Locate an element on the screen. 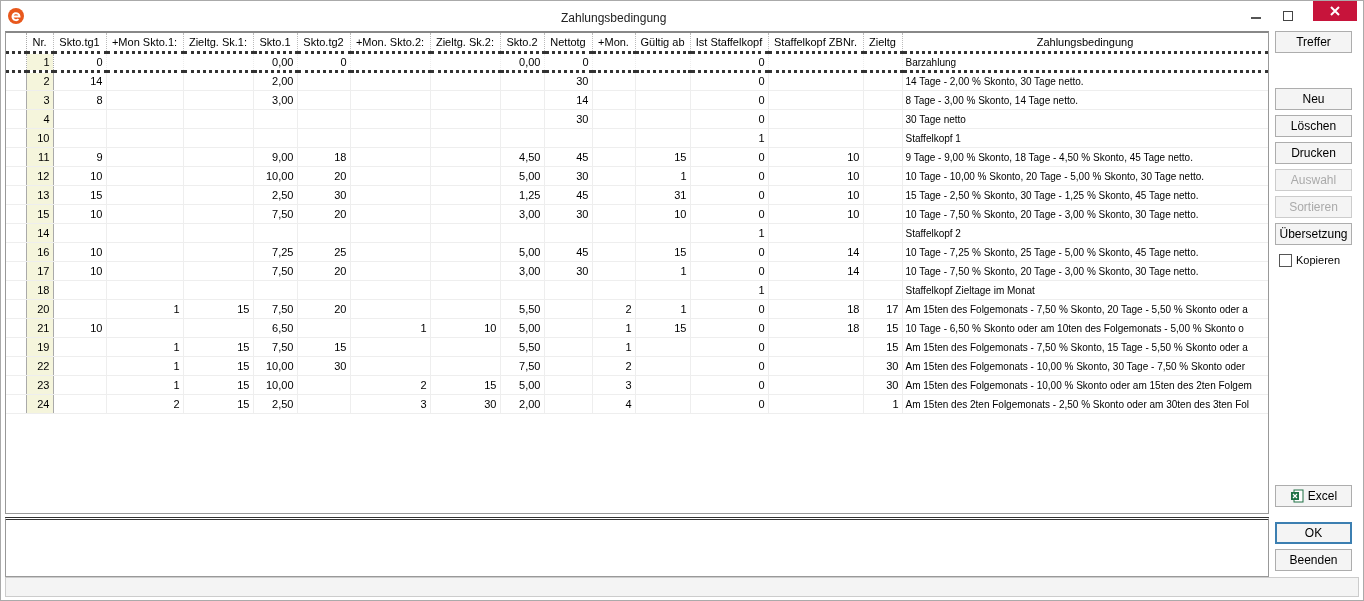  column-header: Skto.tg2 is located at coordinates (323, 41).